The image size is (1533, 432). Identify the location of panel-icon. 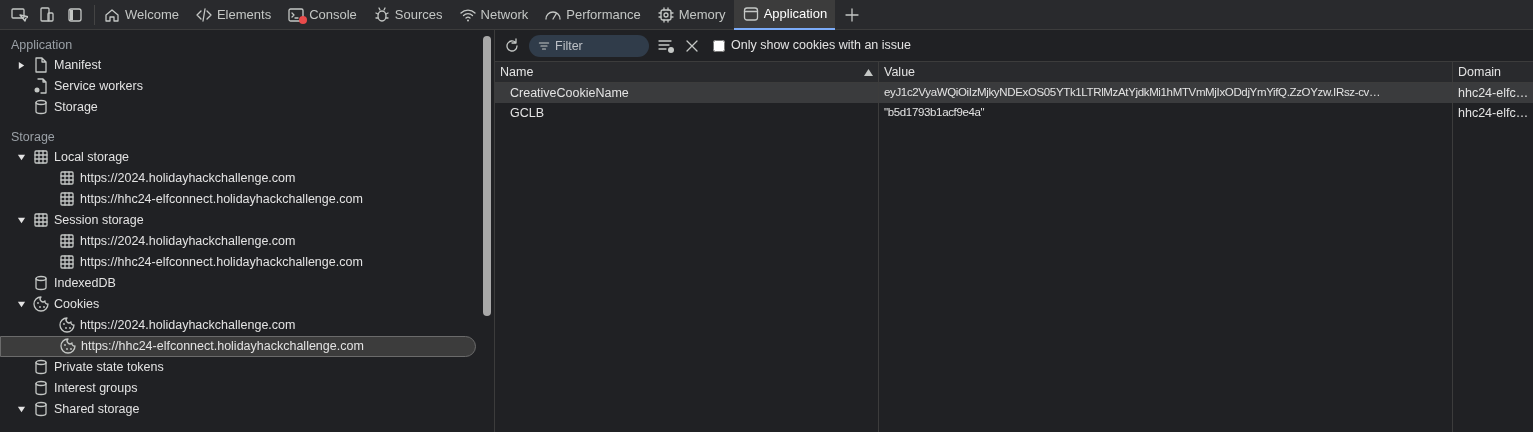
(75, 14).